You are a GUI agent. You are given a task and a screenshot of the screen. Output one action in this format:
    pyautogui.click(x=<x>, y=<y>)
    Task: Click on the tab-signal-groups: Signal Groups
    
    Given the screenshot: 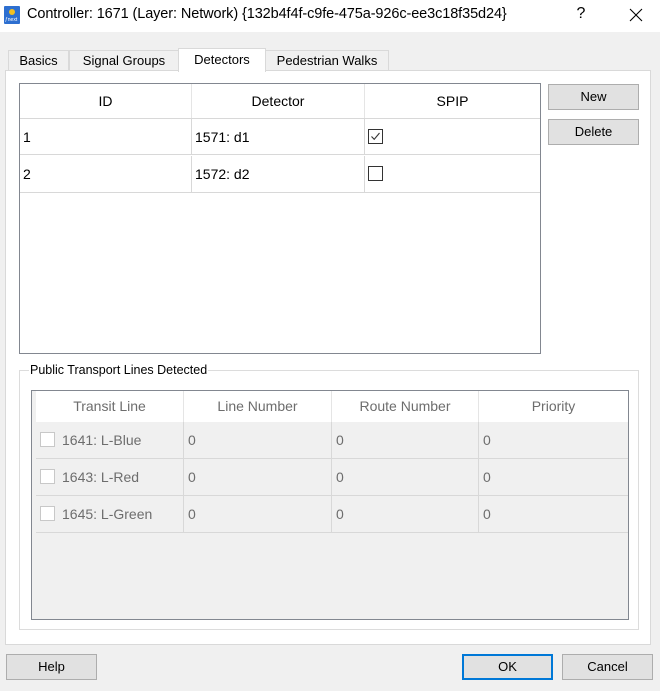 What is the action you would take?
    pyautogui.click(x=124, y=60)
    